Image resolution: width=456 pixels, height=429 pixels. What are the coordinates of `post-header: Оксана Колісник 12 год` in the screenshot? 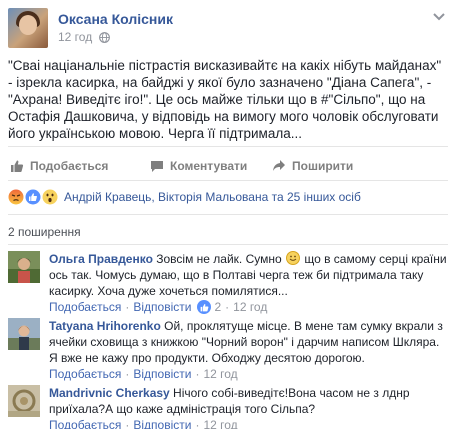 It's located at (228, 28).